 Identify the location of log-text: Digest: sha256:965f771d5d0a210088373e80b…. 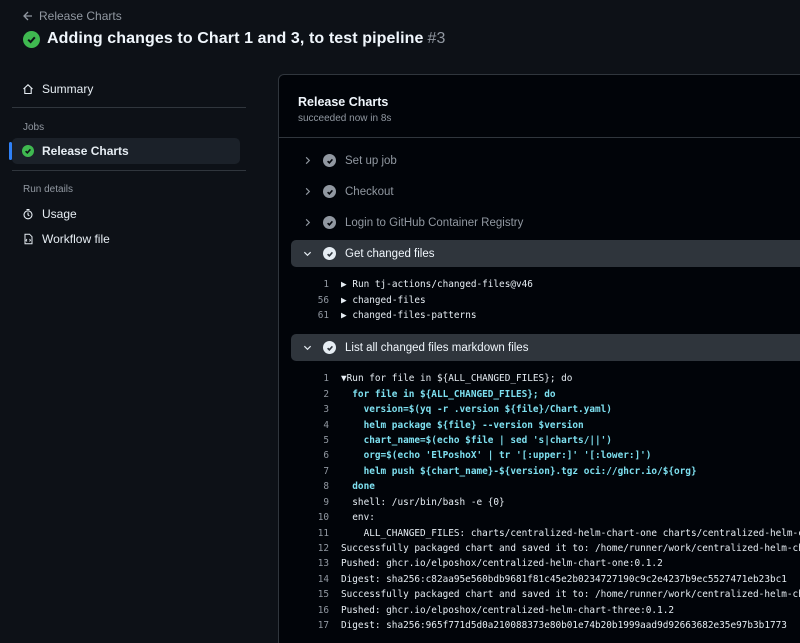
(564, 625).